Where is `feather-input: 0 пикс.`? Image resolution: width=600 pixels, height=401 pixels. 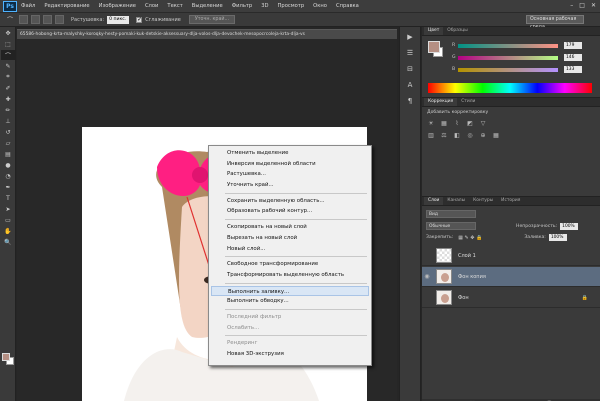 feather-input: 0 пикс. is located at coordinates (118, 19).